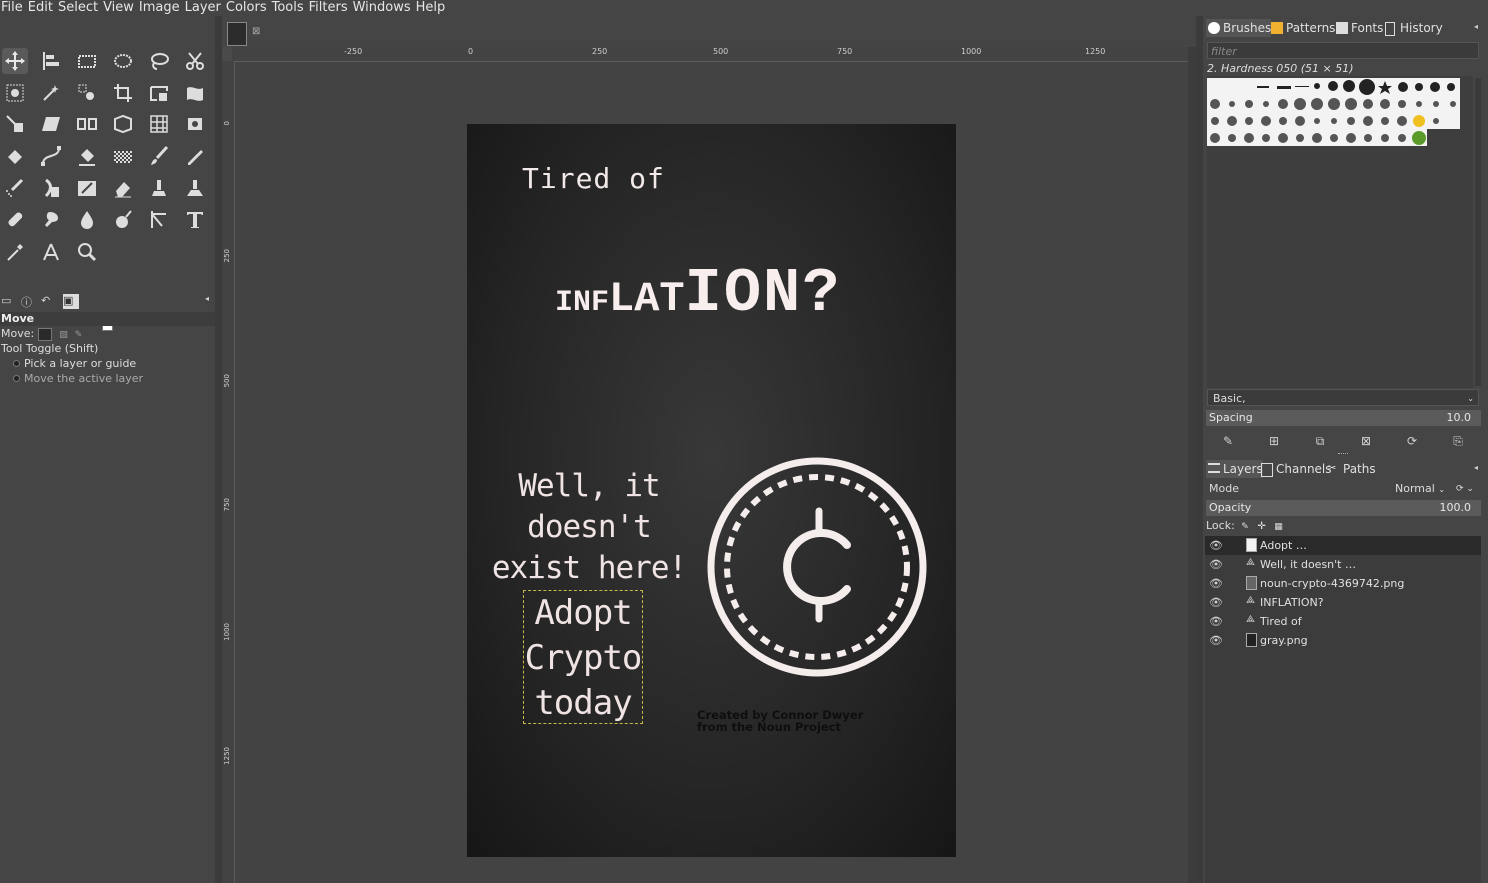 The width and height of the screenshot is (1488, 883). I want to click on move-selection-mode-icon: ▧, so click(64, 334).